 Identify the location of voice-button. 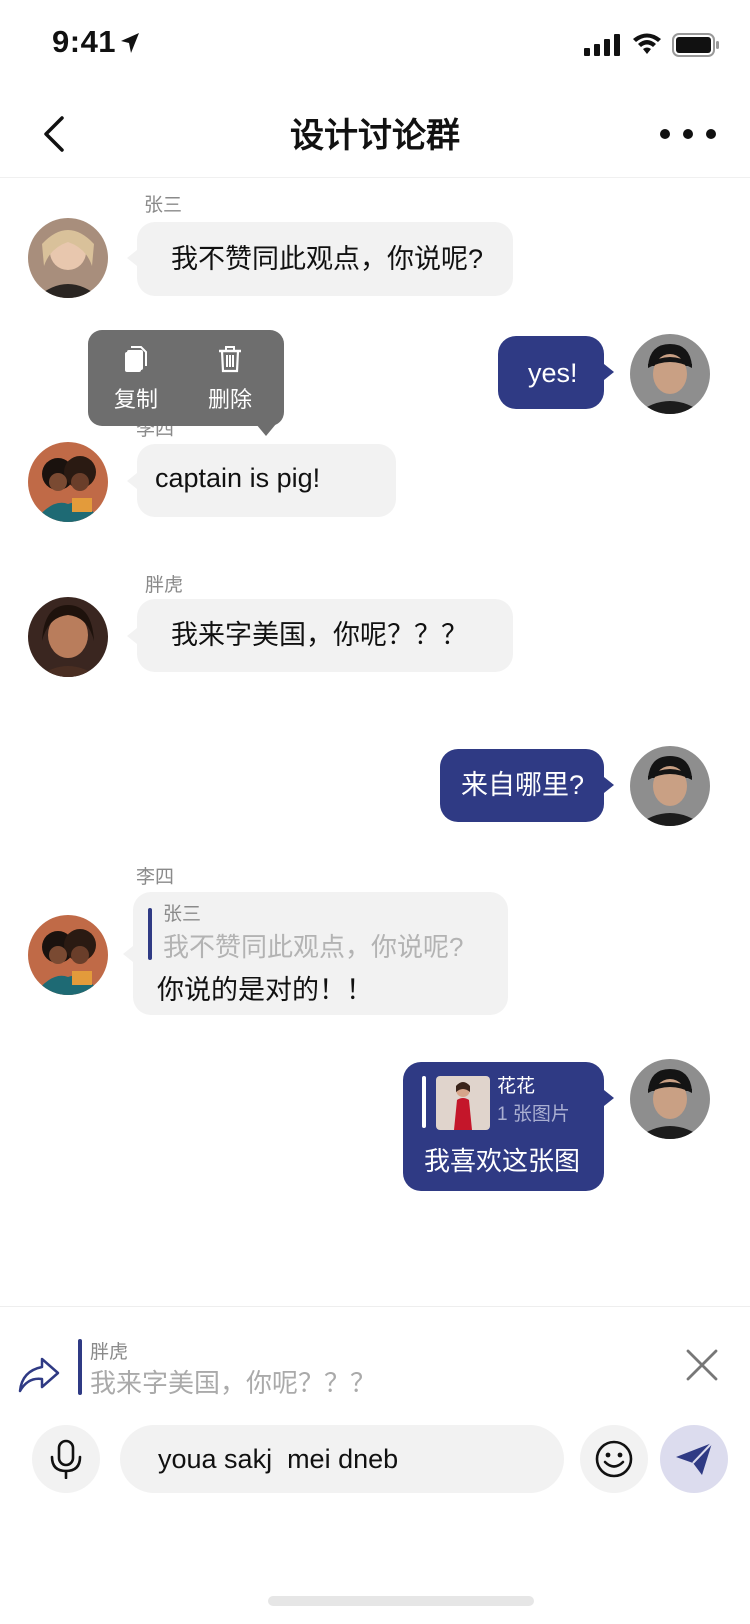
(66, 1459).